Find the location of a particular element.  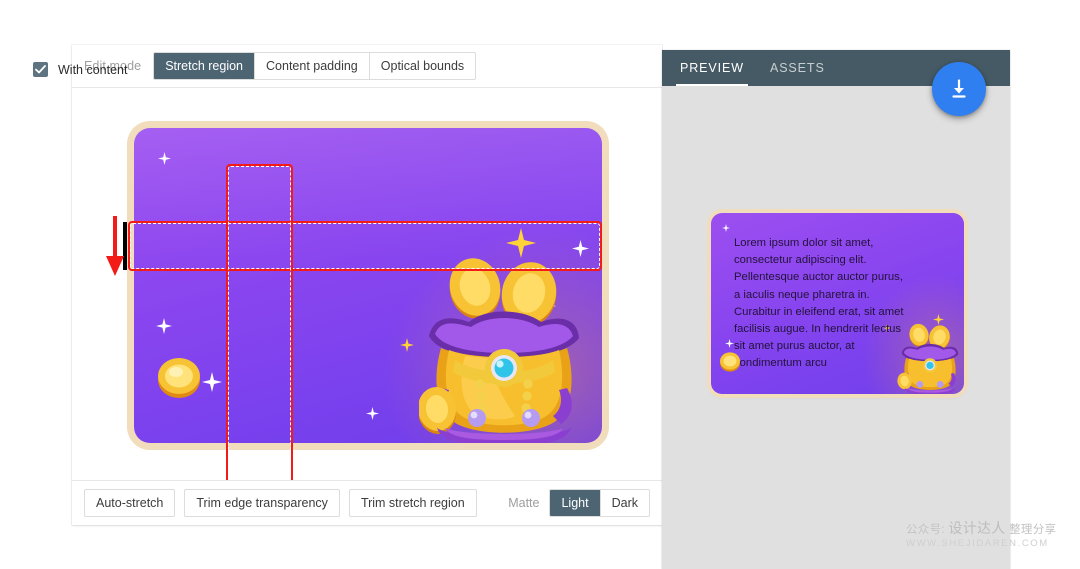

matte-segmented-control: Light Dark is located at coordinates (599, 503).